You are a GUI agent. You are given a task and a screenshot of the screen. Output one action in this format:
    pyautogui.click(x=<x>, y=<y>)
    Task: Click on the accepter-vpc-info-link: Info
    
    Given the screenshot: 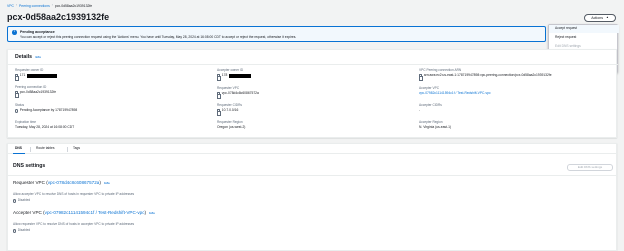 What is the action you would take?
    pyautogui.click(x=152, y=213)
    